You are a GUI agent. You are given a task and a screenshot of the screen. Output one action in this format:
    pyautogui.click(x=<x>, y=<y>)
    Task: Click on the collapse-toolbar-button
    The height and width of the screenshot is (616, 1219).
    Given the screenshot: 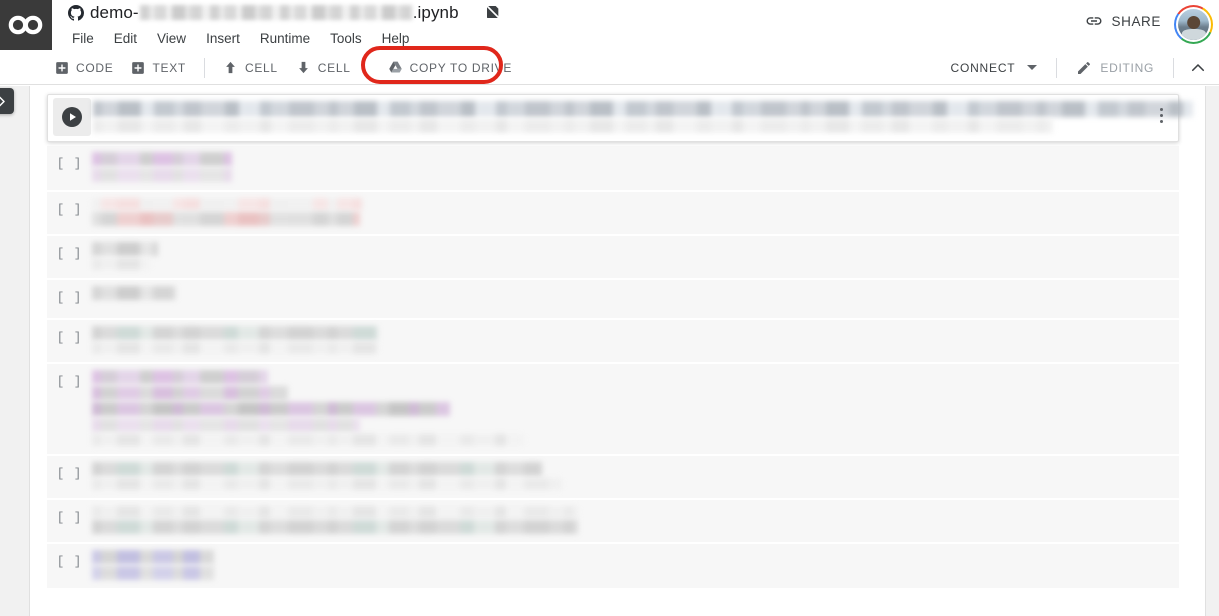 What is the action you would take?
    pyautogui.click(x=1201, y=68)
    